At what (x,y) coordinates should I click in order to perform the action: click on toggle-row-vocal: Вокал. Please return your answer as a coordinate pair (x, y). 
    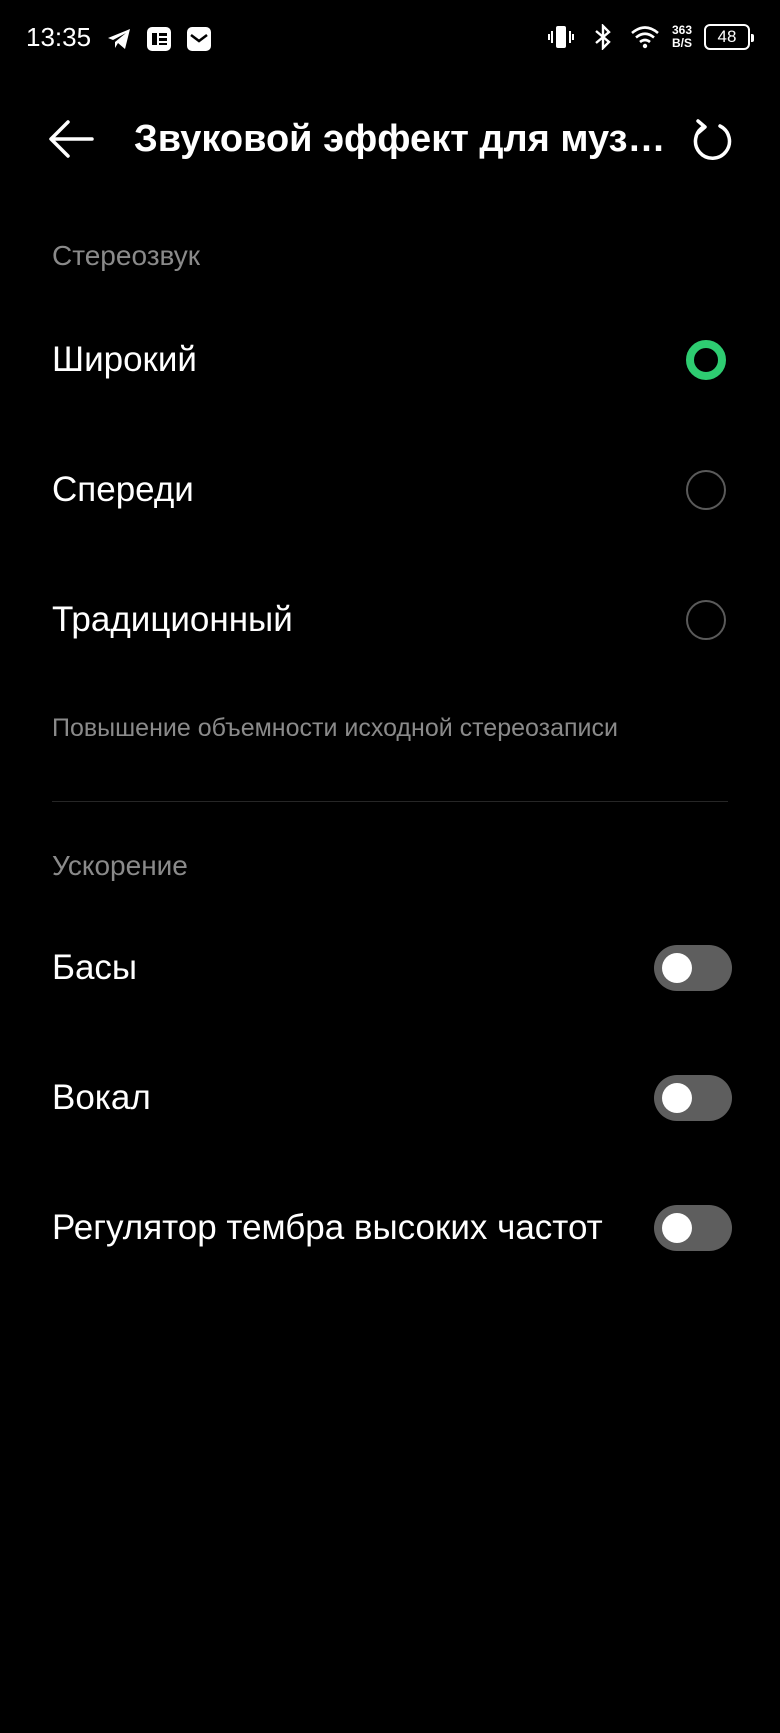
    Looking at the image, I should click on (390, 1098).